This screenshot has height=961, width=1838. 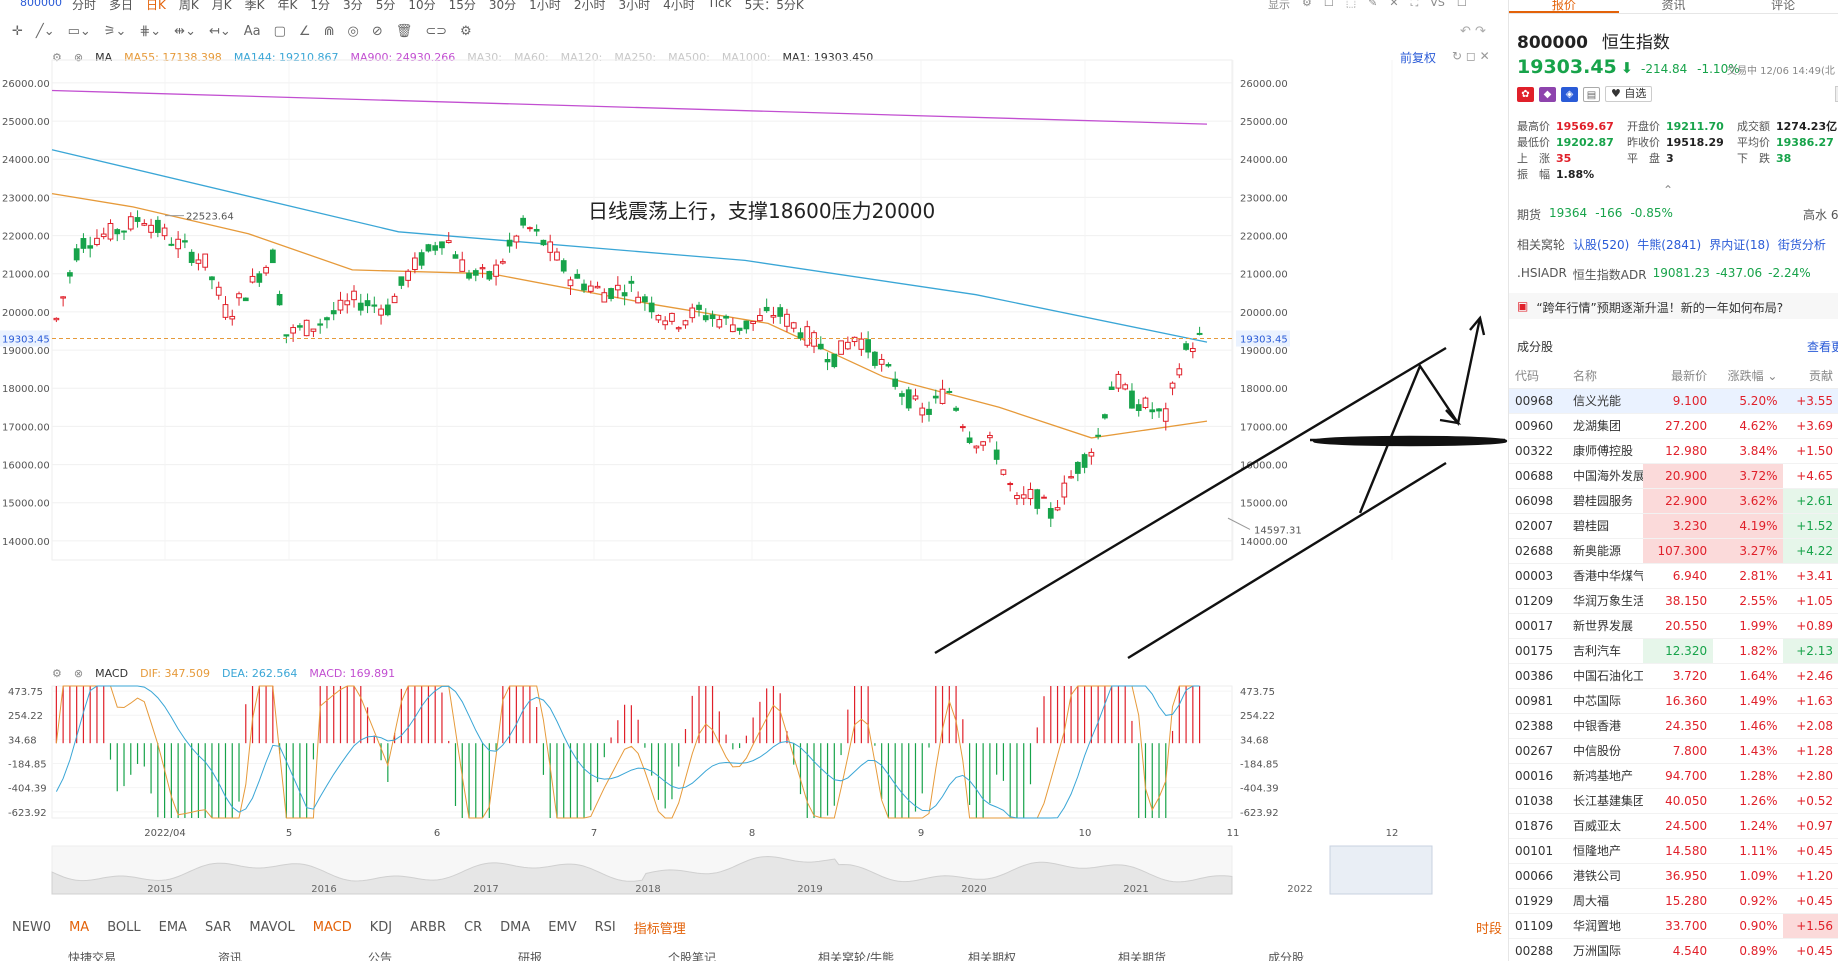 What do you see at coordinates (1605, 376) in the screenshot?
I see `table-header-cell: 名称` at bounding box center [1605, 376].